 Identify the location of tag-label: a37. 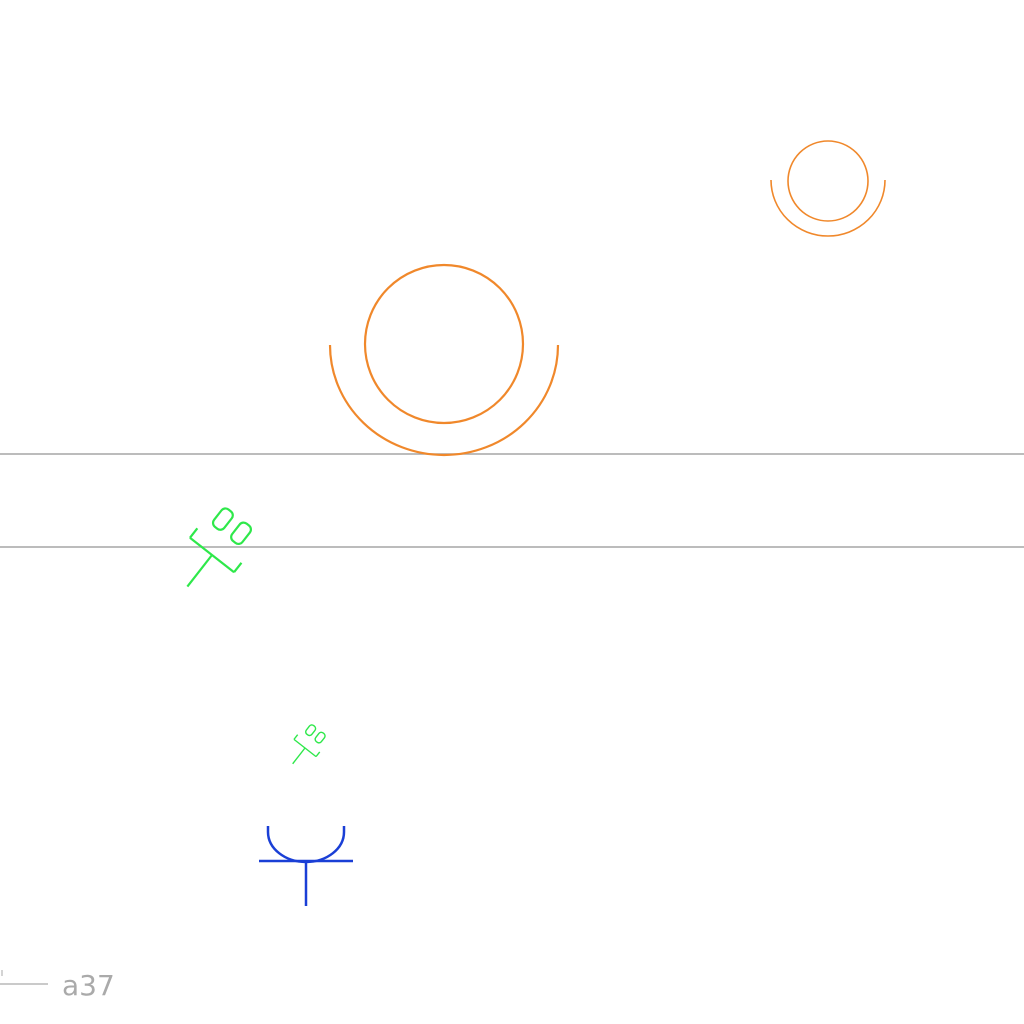
(88, 985).